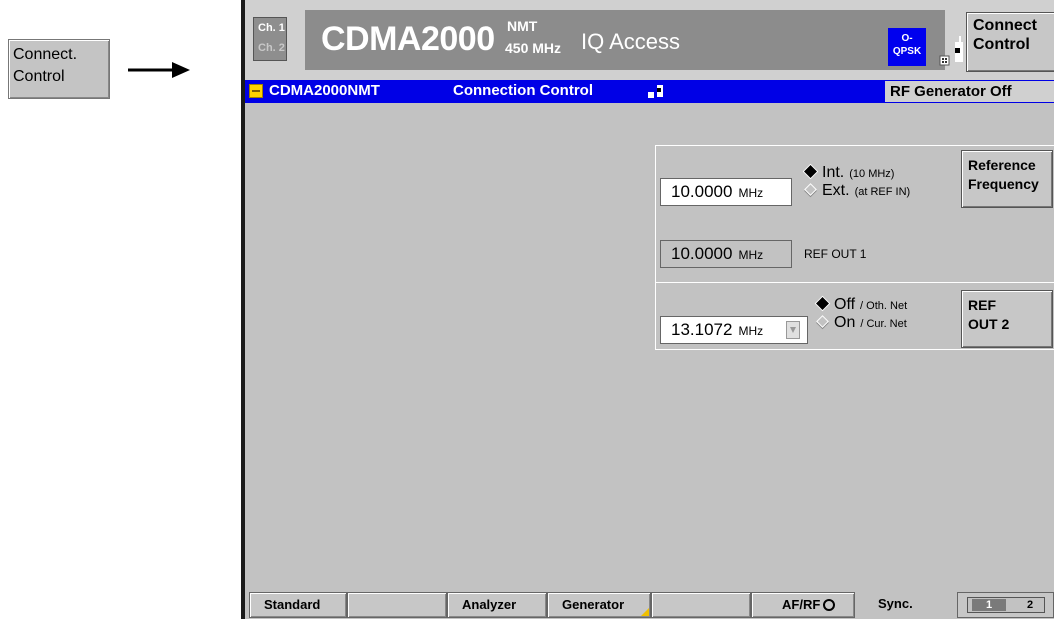 This screenshot has width=1054, height=619. Describe the element at coordinates (836, 190) in the screenshot. I see `radio-ext-label: Ext.` at that location.